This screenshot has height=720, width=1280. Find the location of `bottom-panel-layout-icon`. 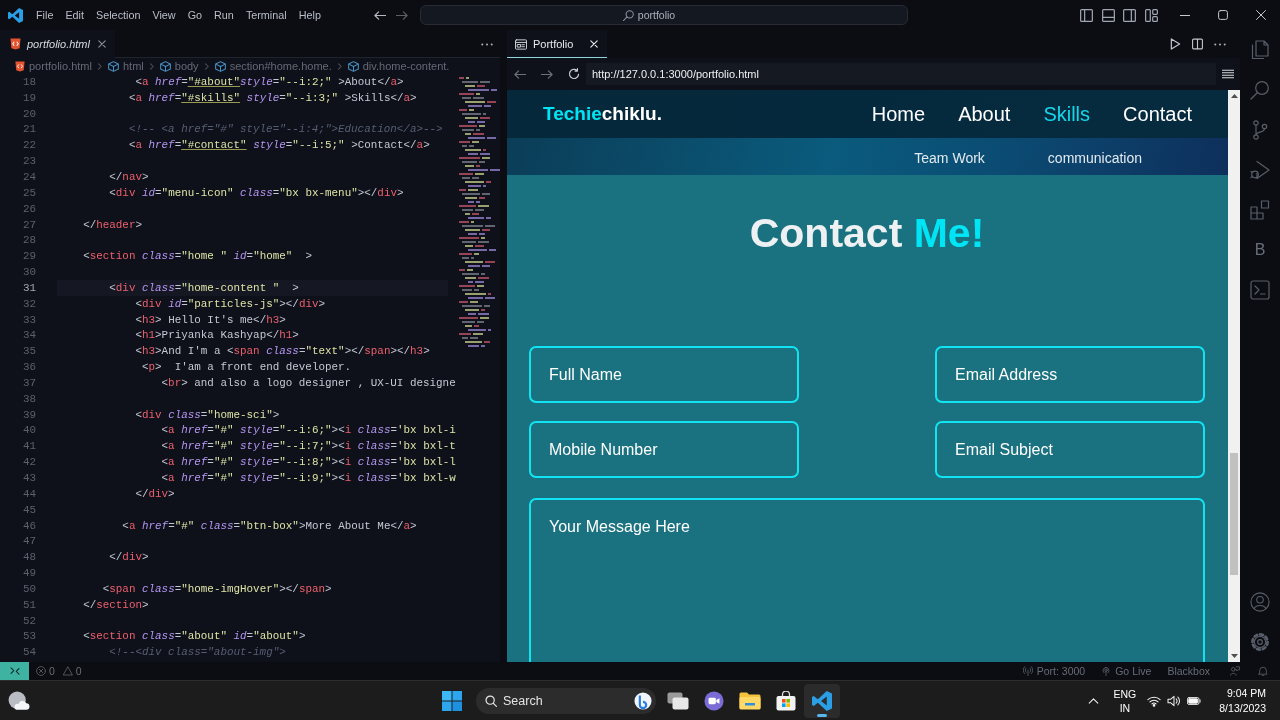

bottom-panel-layout-icon is located at coordinates (1108, 15).